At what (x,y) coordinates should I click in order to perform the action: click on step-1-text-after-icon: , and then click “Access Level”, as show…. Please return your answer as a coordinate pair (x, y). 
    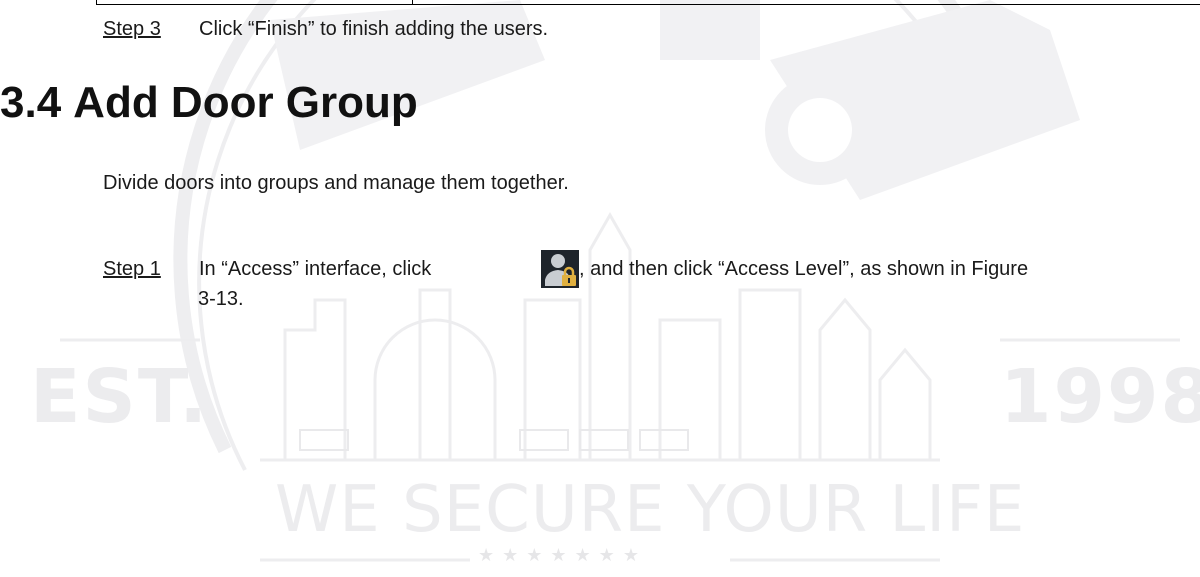
    Looking at the image, I should click on (804, 269).